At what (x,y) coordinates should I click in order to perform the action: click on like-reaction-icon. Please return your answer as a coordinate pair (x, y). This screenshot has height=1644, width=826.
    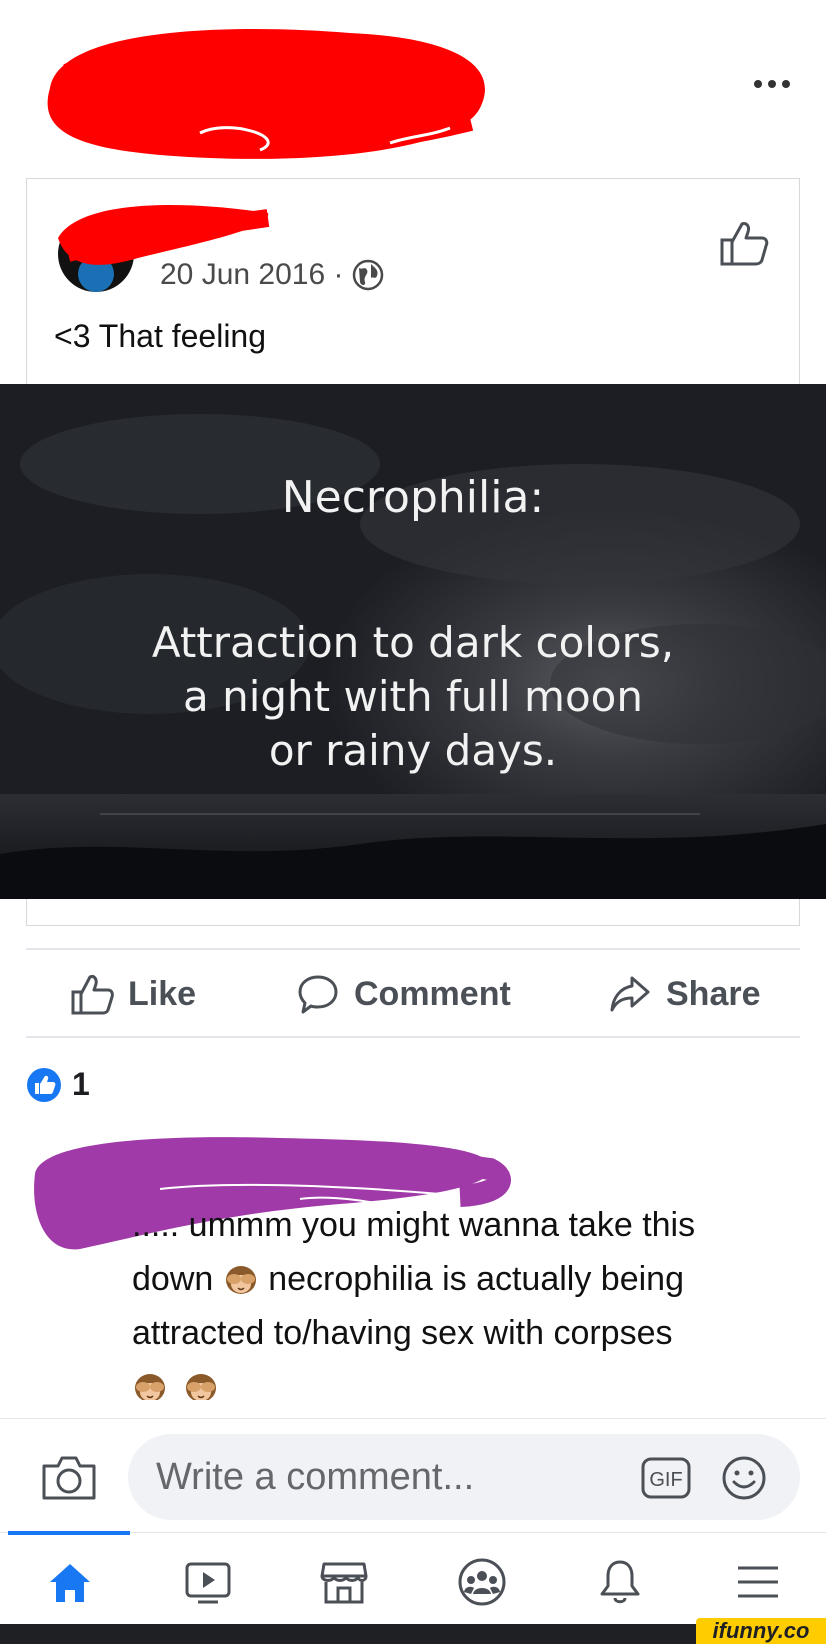
    Looking at the image, I should click on (44, 1084).